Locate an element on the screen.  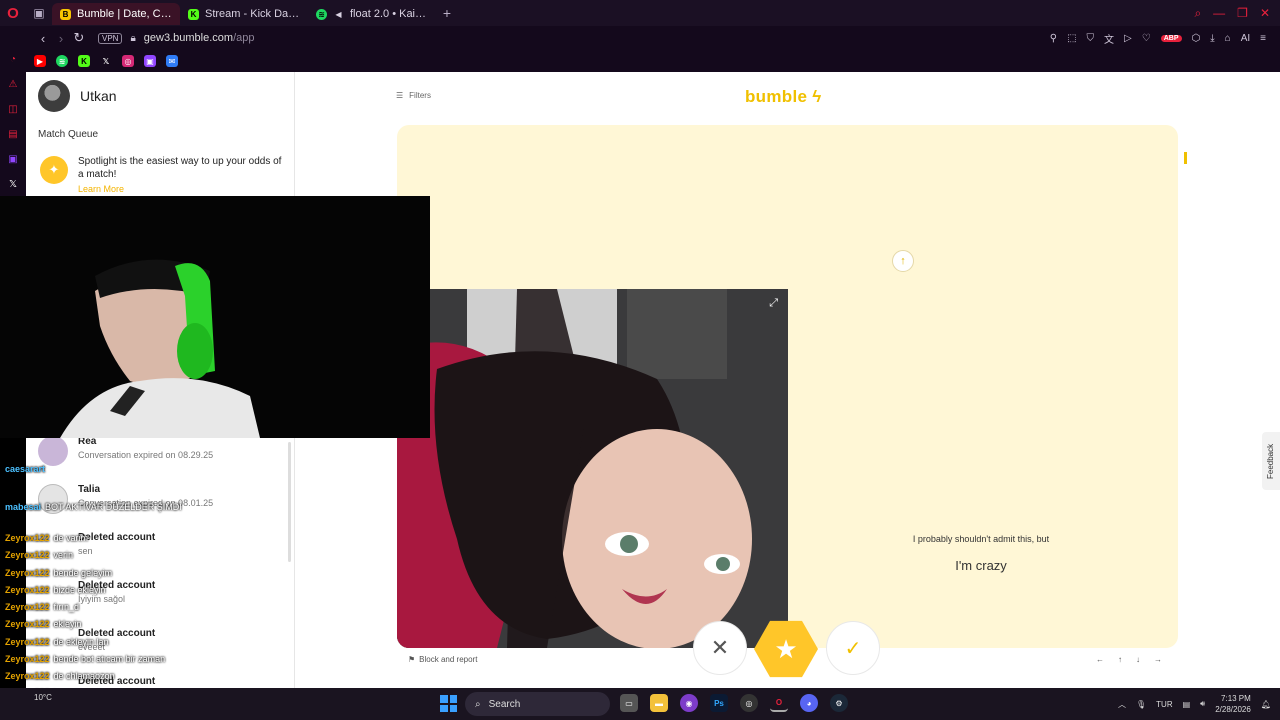
conversation-item: Deleted account sen is located at coordinates (161, 552).